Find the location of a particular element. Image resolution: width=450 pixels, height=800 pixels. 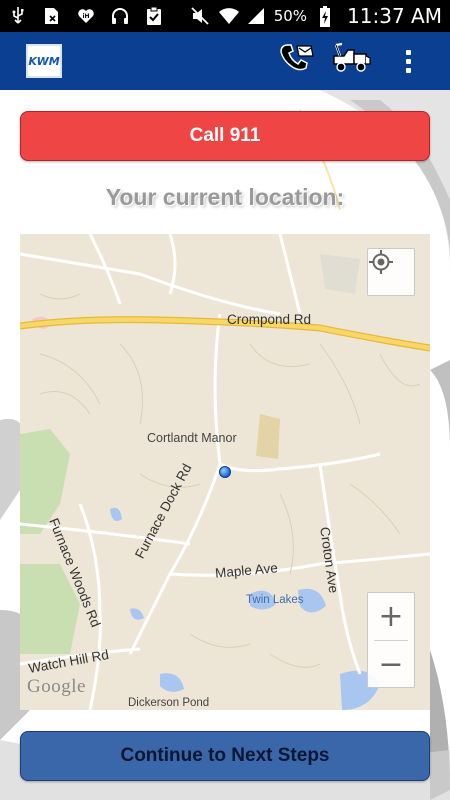

overflow-menu-icon is located at coordinates (408, 61).